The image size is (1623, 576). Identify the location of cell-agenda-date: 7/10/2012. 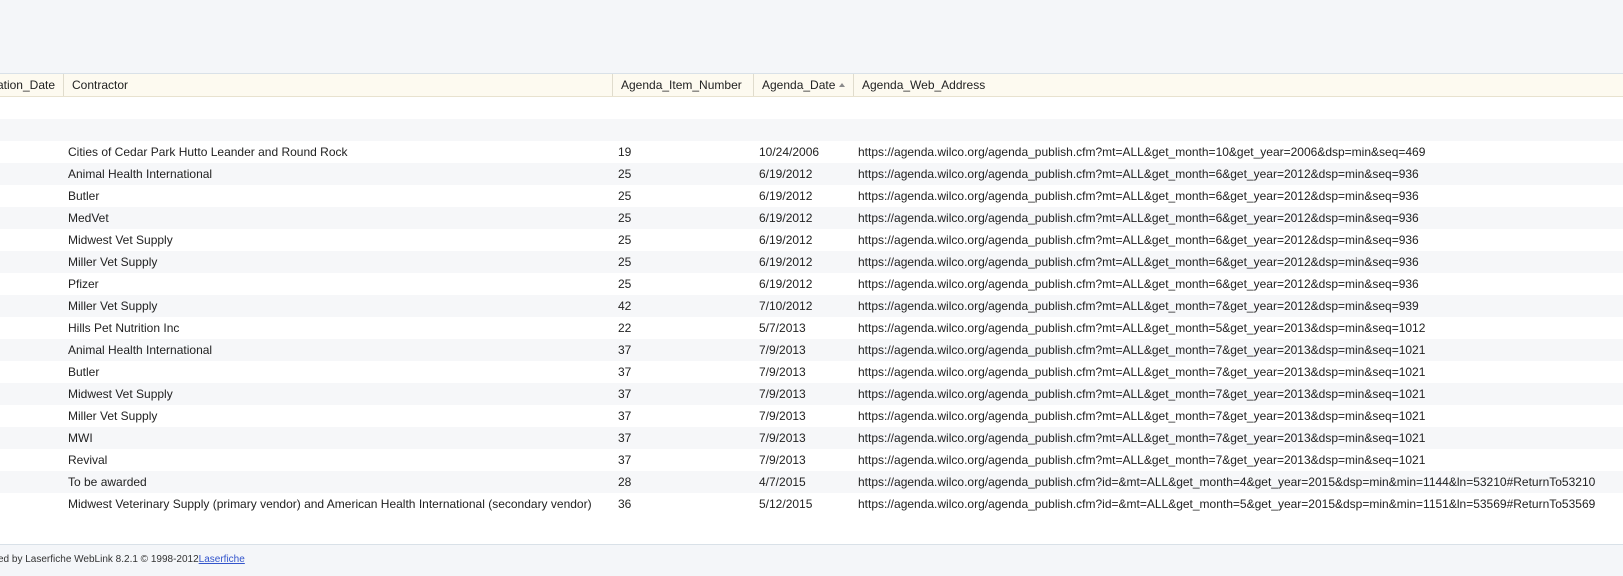
(786, 306).